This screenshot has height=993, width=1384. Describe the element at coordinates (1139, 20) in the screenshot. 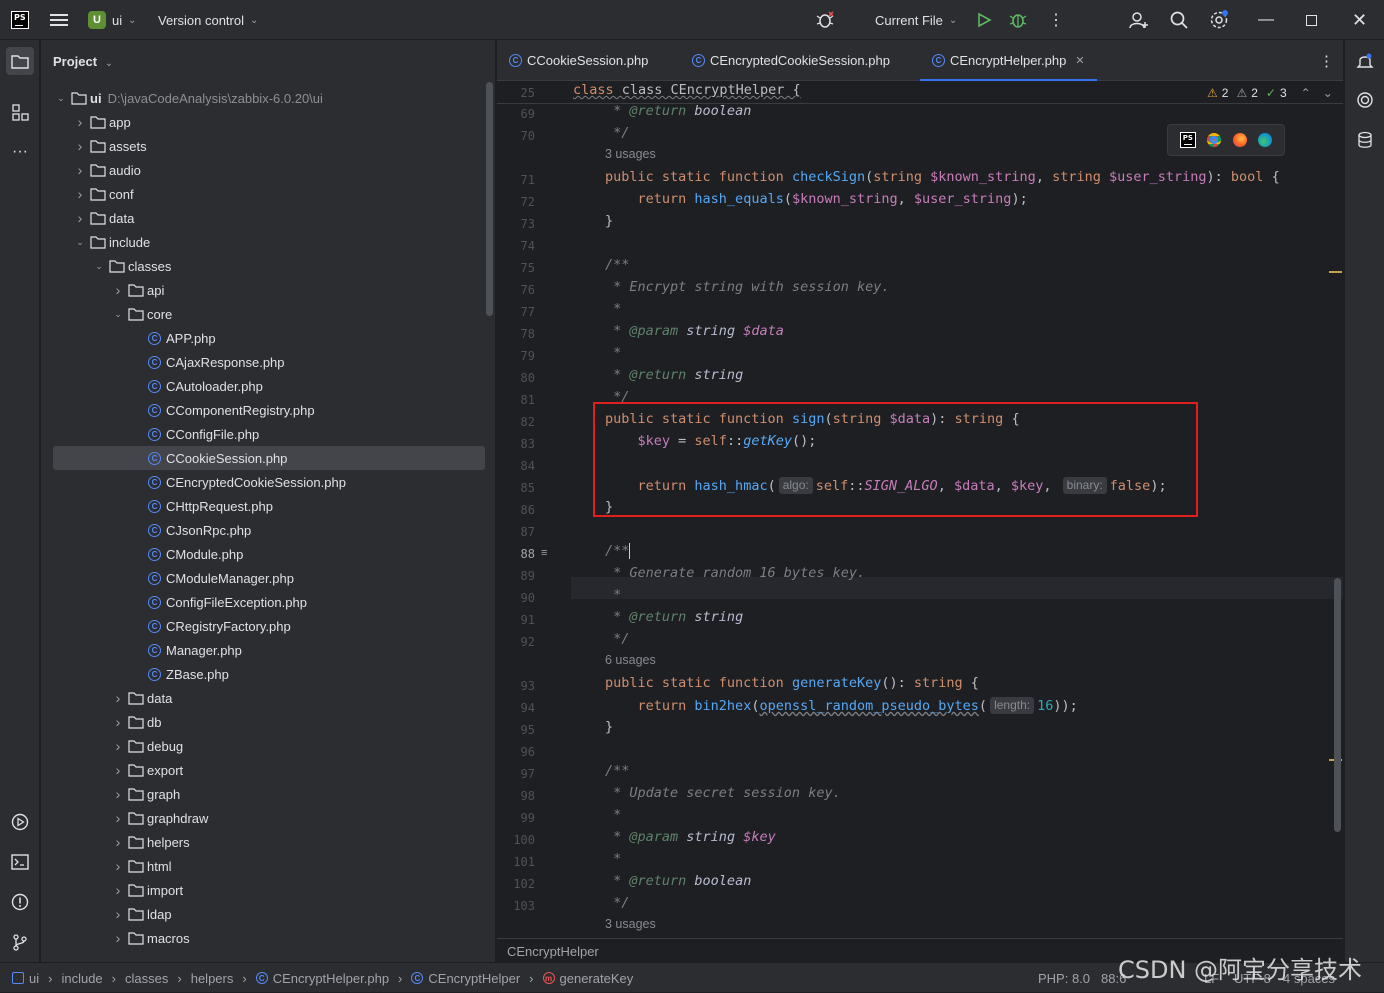

I see `add-user-button` at that location.